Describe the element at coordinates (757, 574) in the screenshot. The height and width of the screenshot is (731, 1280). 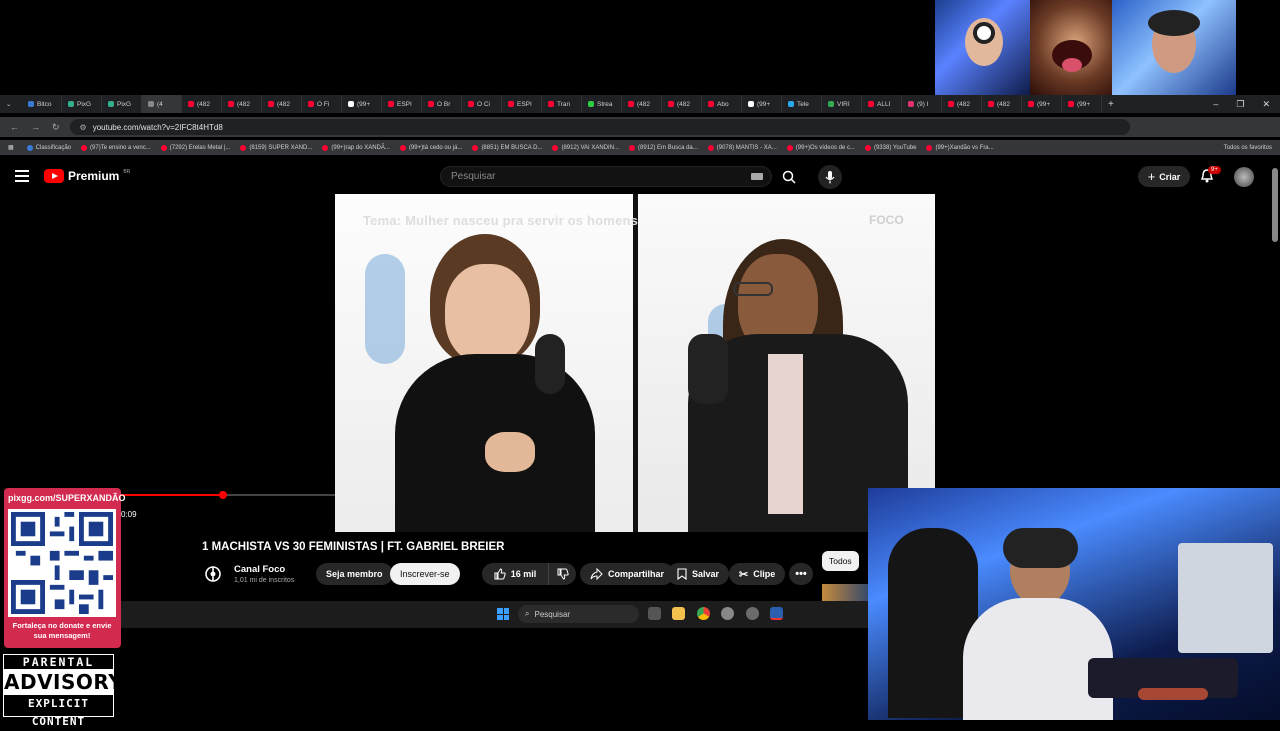
I see `clip-button: ✂ Clipe` at that location.